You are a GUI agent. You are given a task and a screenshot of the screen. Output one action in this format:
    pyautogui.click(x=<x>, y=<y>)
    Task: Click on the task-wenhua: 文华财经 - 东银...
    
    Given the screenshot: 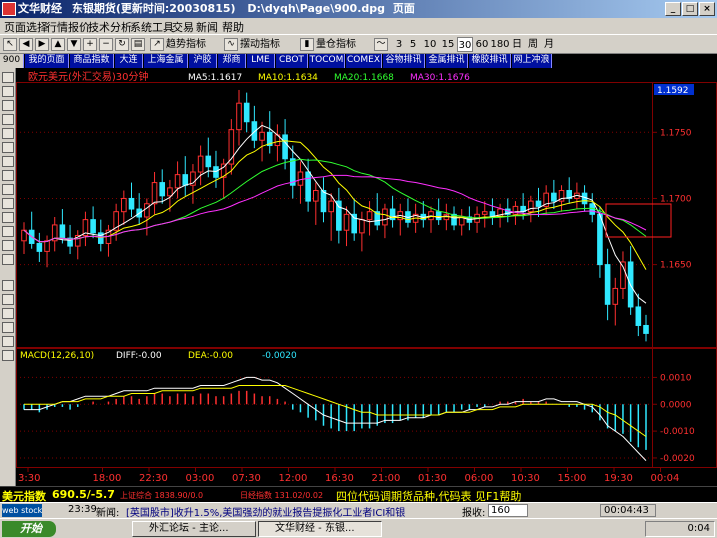 What is the action you would take?
    pyautogui.click(x=320, y=529)
    